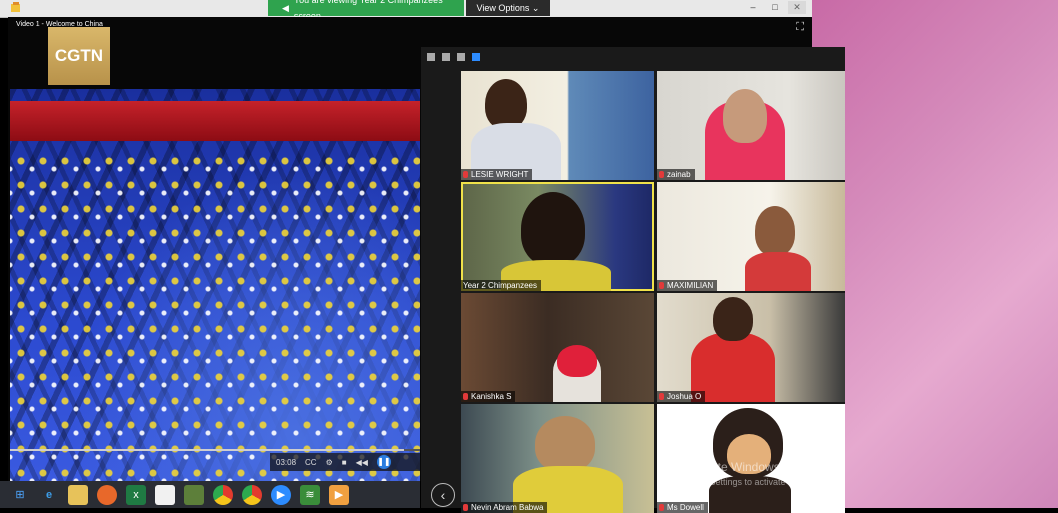 Image resolution: width=1058 pixels, height=513 pixels. What do you see at coordinates (446, 57) in the screenshot?
I see `speaker-view-icon` at bounding box center [446, 57].